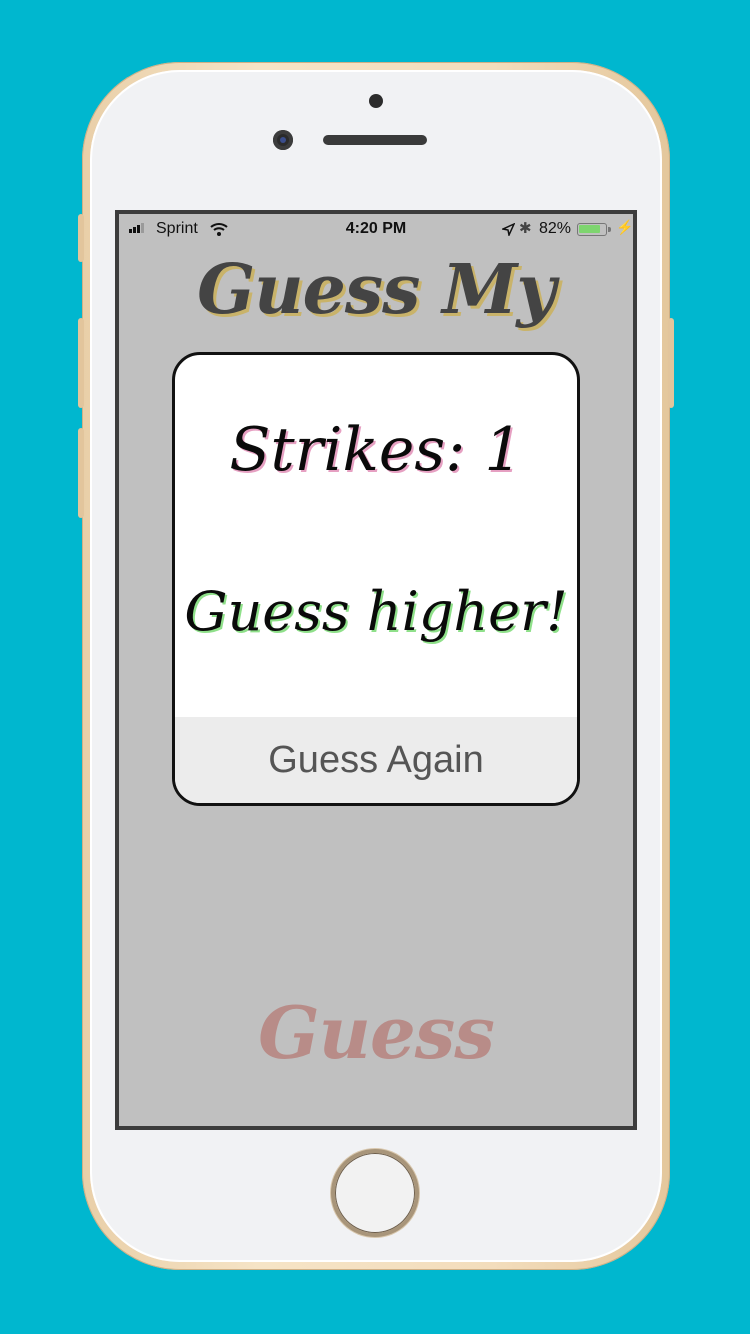  I want to click on proximity-sensor, so click(376, 101).